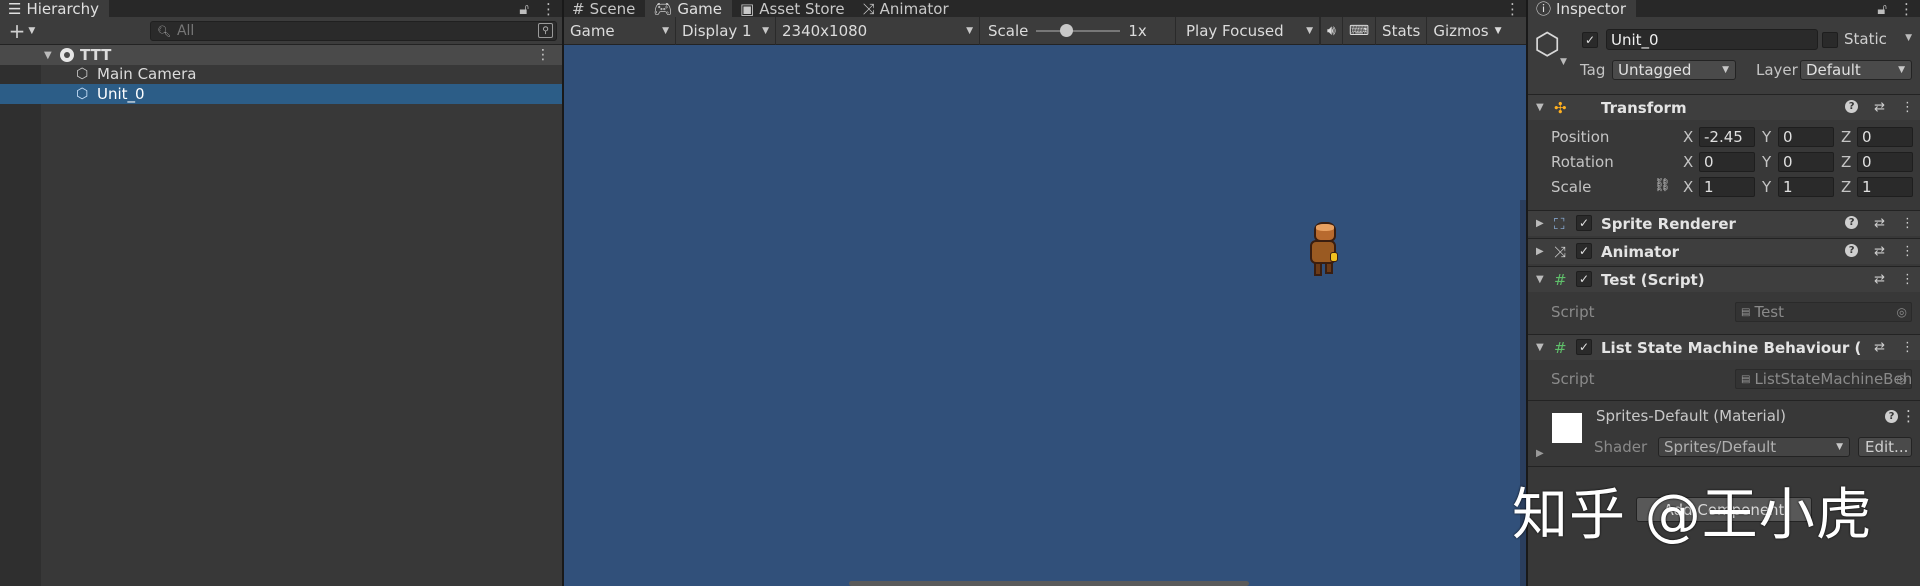 The width and height of the screenshot is (1920, 586). Describe the element at coordinates (1724, 251) in the screenshot. I see `animator-component-header: ▶ ⤨ ✓ Animator ? ⇄ ⋮` at that location.